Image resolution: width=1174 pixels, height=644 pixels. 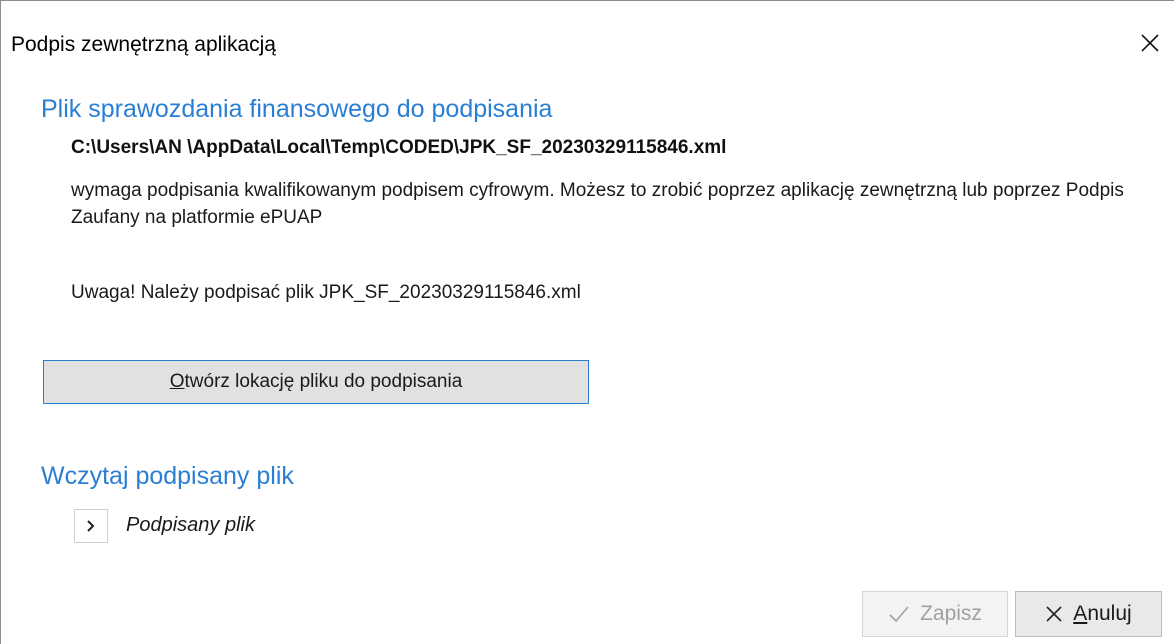 What do you see at coordinates (167, 476) in the screenshot?
I see `load-section-heading: Wczytaj podpisany plik` at bounding box center [167, 476].